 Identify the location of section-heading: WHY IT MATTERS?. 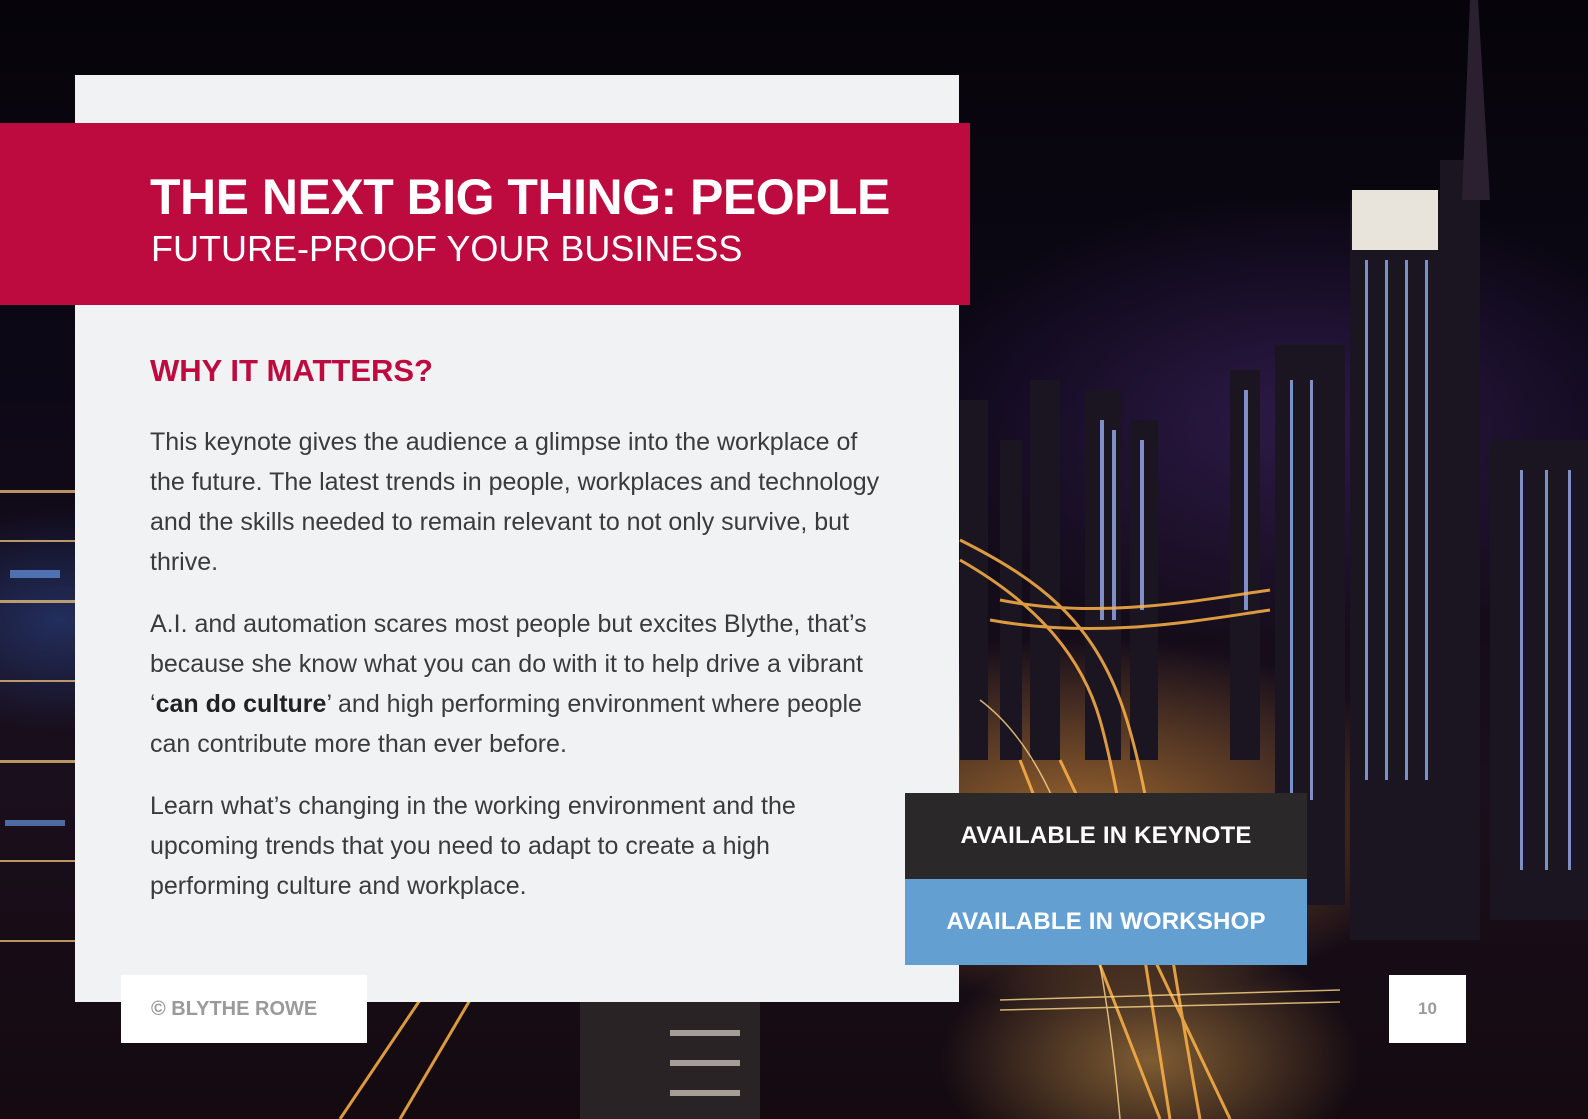
(291, 370).